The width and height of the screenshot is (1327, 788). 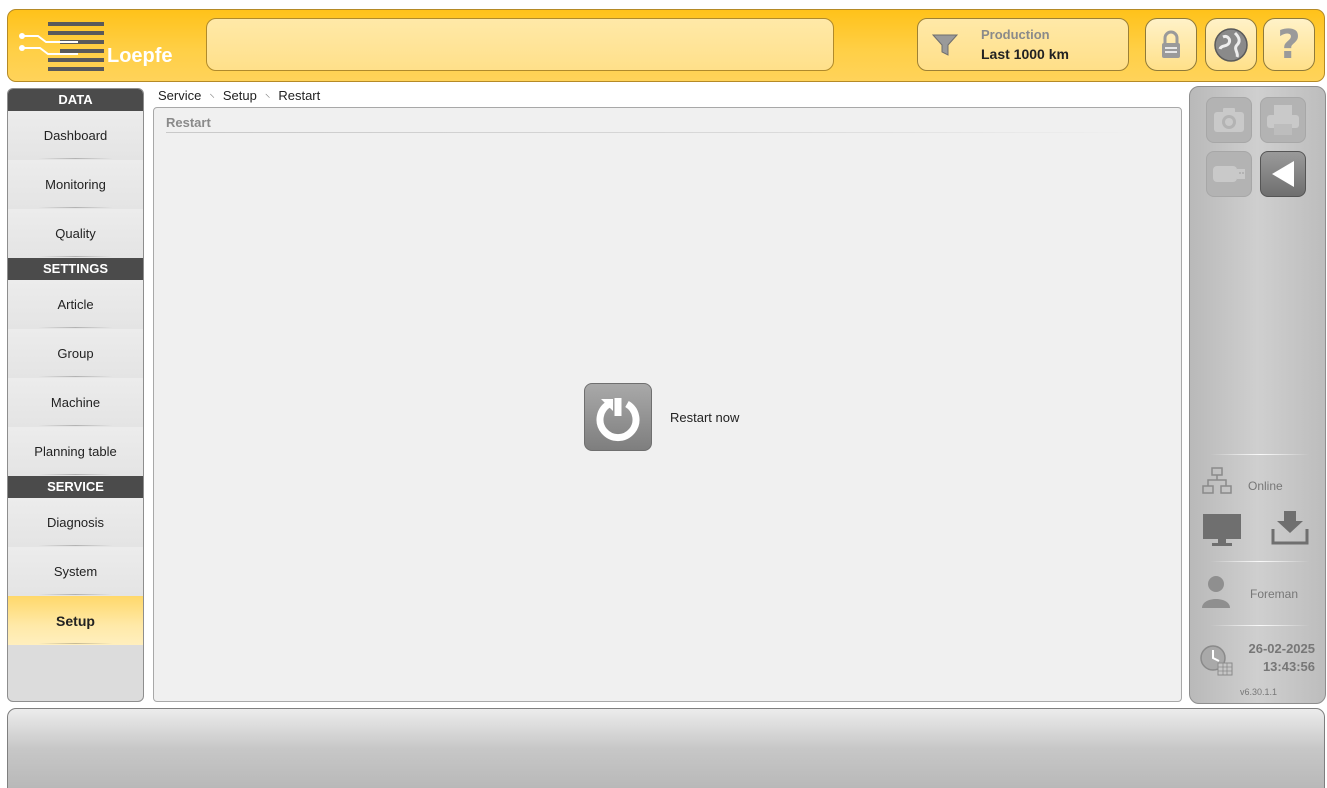 I want to click on breadcrumb-item-service: Service, so click(x=179, y=95).